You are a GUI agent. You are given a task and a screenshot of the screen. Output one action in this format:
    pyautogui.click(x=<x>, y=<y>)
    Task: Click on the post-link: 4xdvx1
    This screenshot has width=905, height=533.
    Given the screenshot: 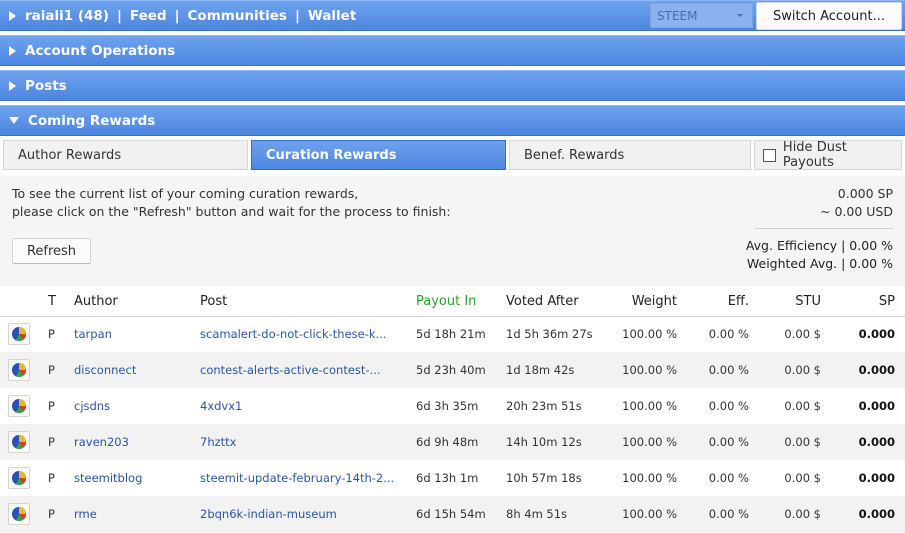 What is the action you would take?
    pyautogui.click(x=308, y=406)
    